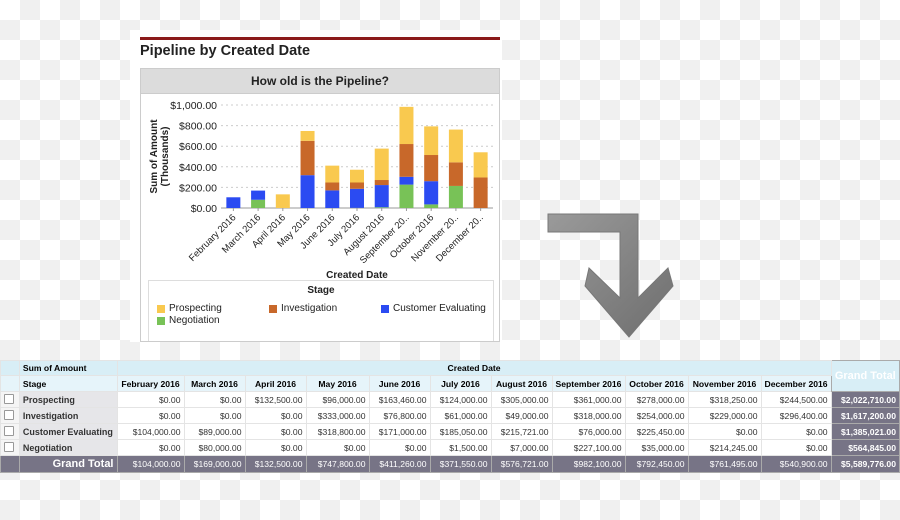  What do you see at coordinates (460, 383) in the screenshot?
I see `column-header: July 2016` at bounding box center [460, 383].